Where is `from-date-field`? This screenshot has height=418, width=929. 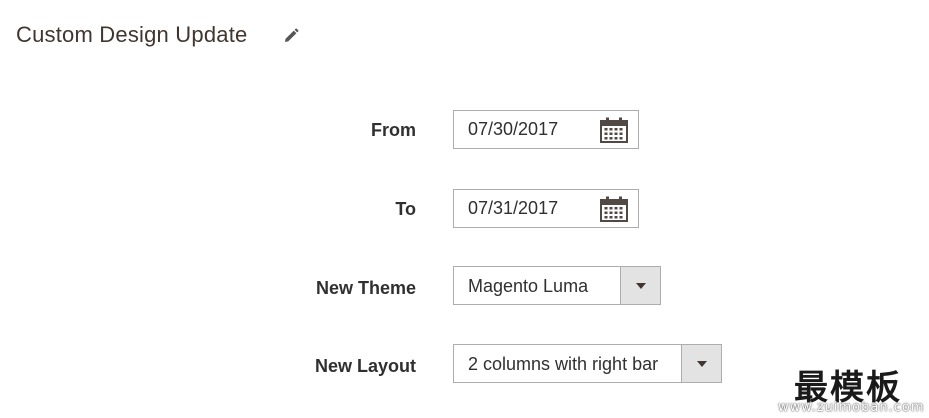
from-date-field is located at coordinates (546, 129).